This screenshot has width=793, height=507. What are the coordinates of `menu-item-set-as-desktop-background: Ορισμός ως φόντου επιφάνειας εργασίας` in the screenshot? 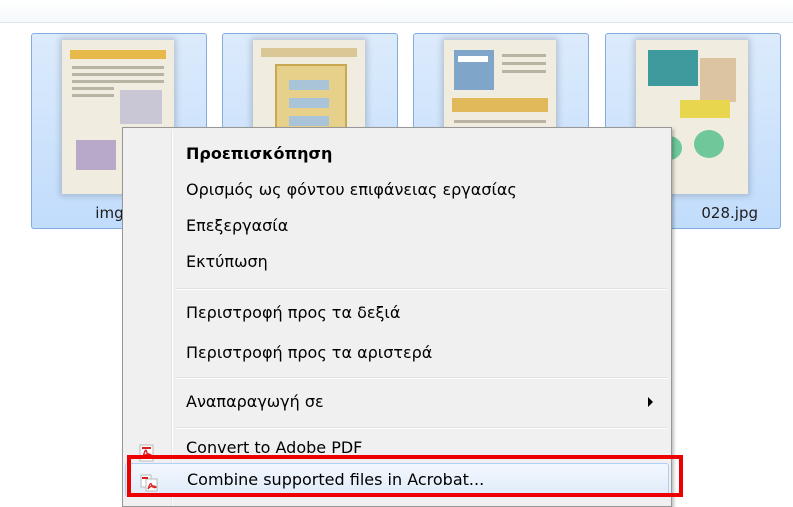 It's located at (397, 190).